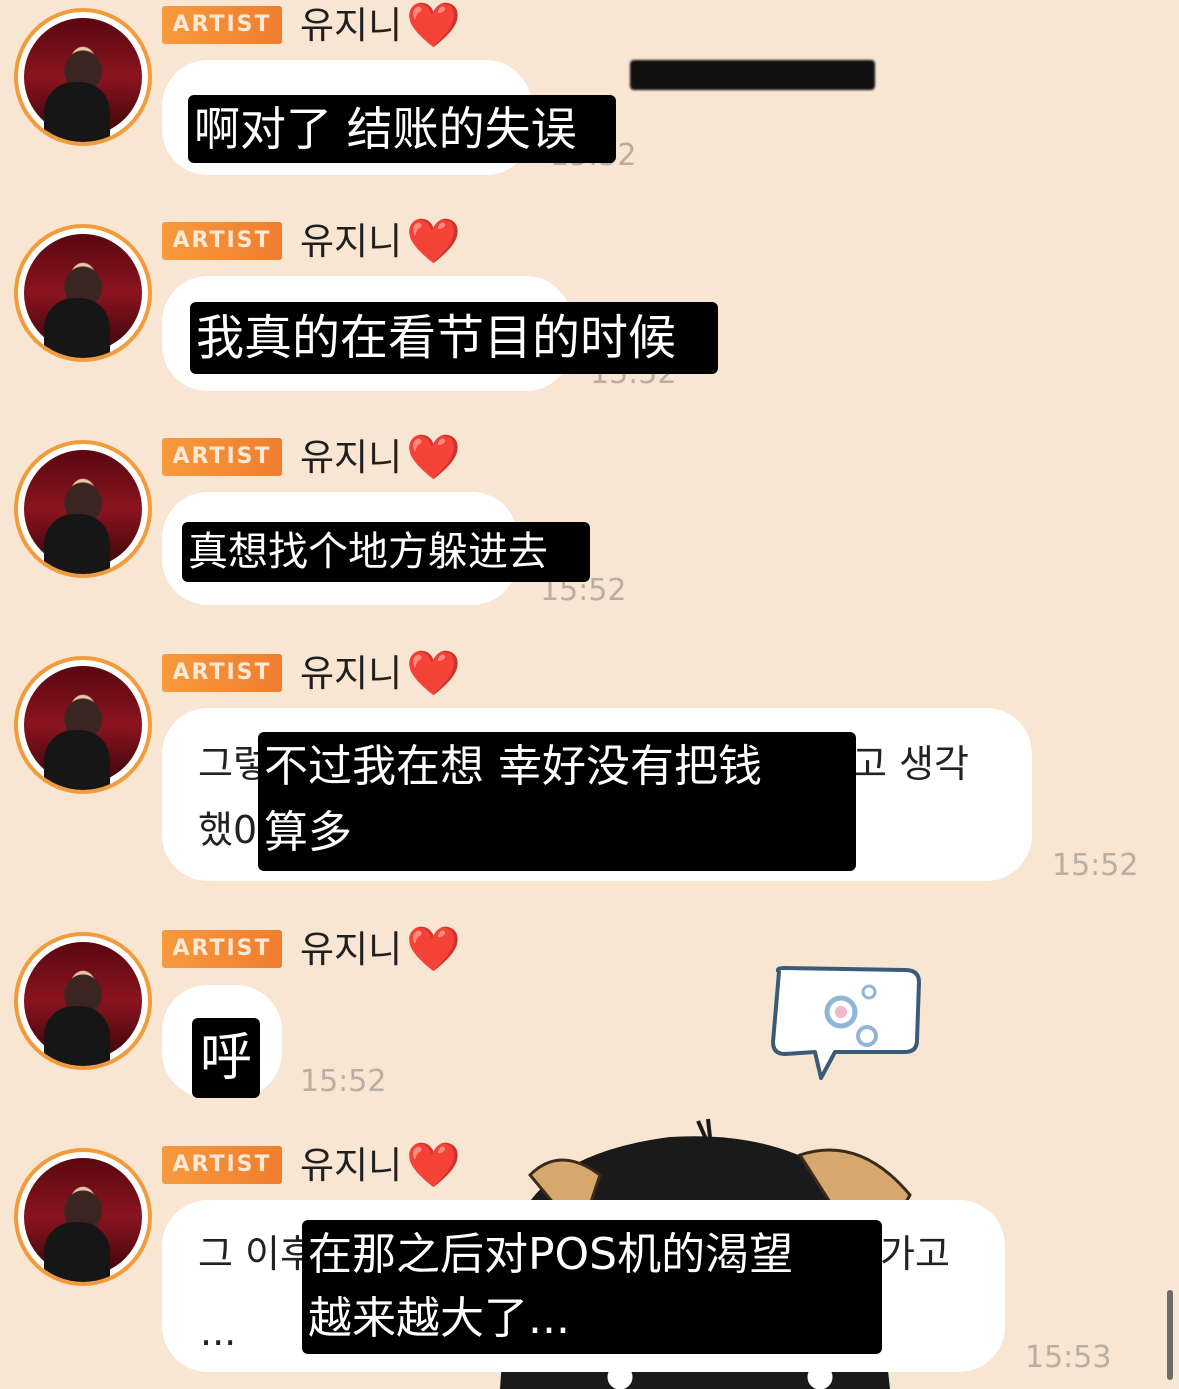 This screenshot has width=1179, height=1389. Describe the element at coordinates (454, 338) in the screenshot. I see `subtitle-overlay: 我真的在看节目的时候` at that location.